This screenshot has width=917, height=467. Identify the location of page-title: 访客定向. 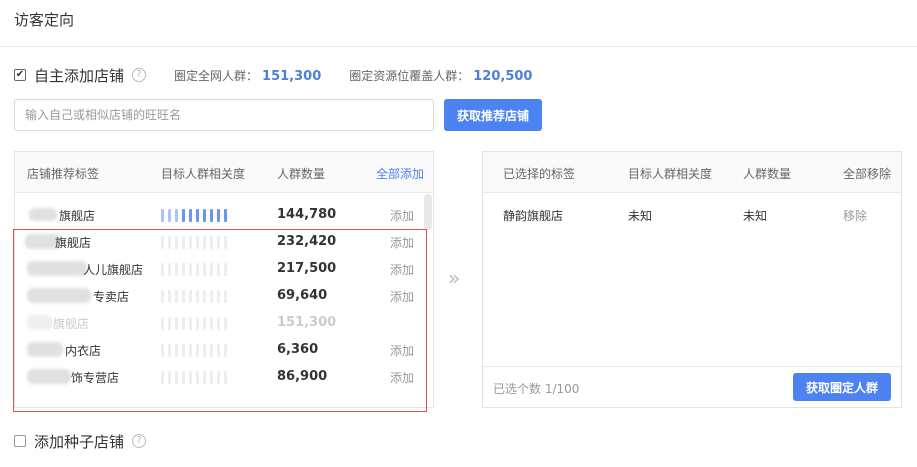
(44, 20).